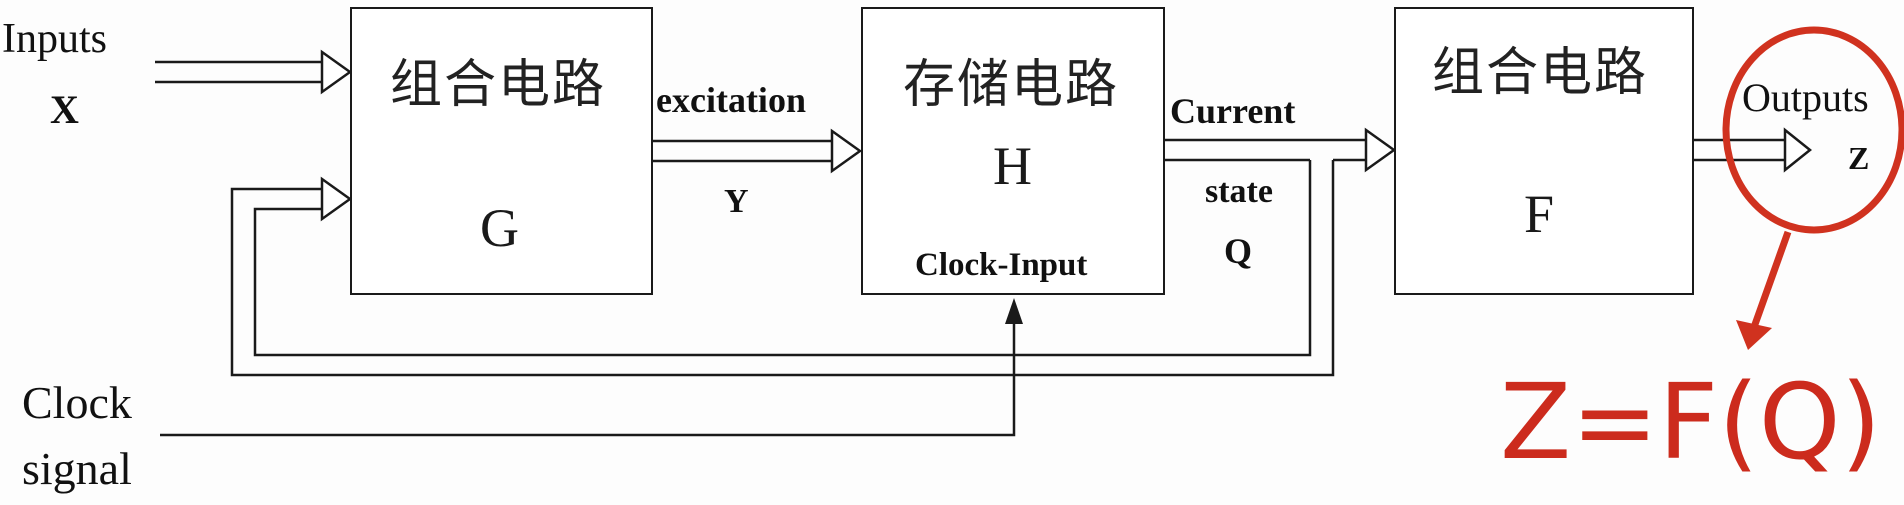 This screenshot has height=505, width=1904. What do you see at coordinates (1754, 335) in the screenshot?
I see `annotation-arrowhead` at bounding box center [1754, 335].